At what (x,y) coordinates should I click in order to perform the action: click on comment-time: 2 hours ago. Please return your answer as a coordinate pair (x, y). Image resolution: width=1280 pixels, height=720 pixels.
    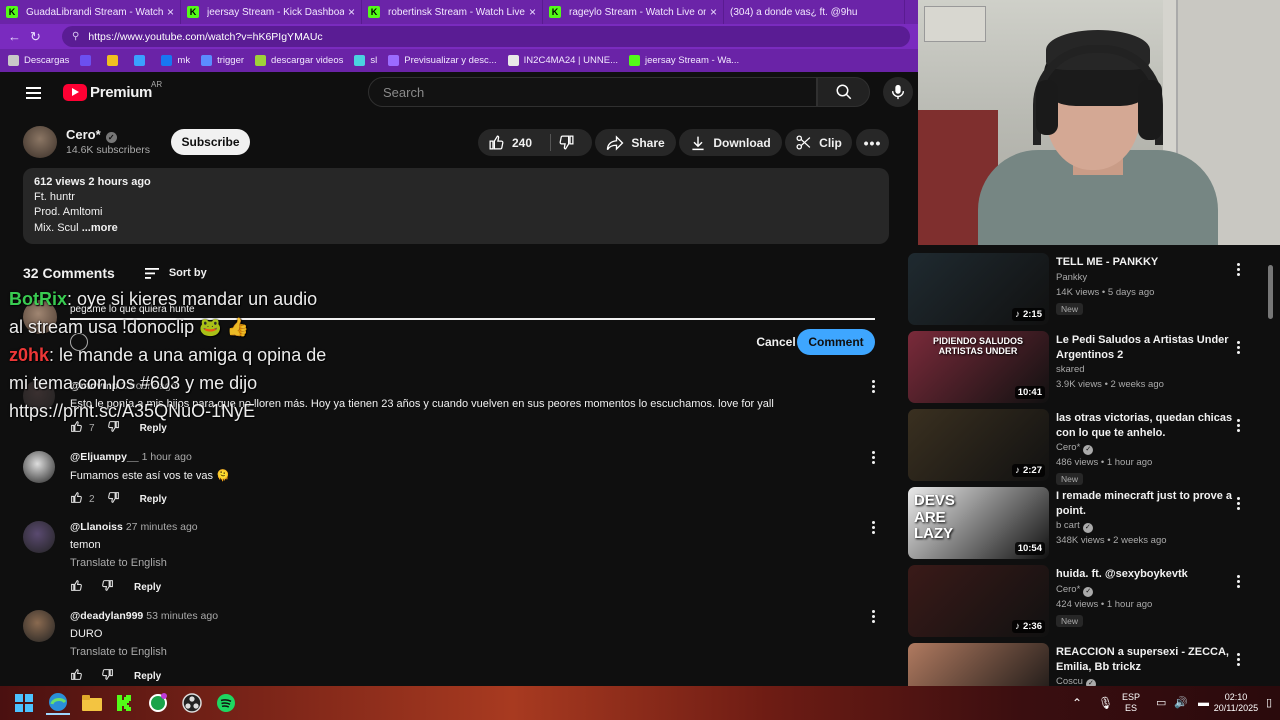
    Looking at the image, I should click on (148, 386).